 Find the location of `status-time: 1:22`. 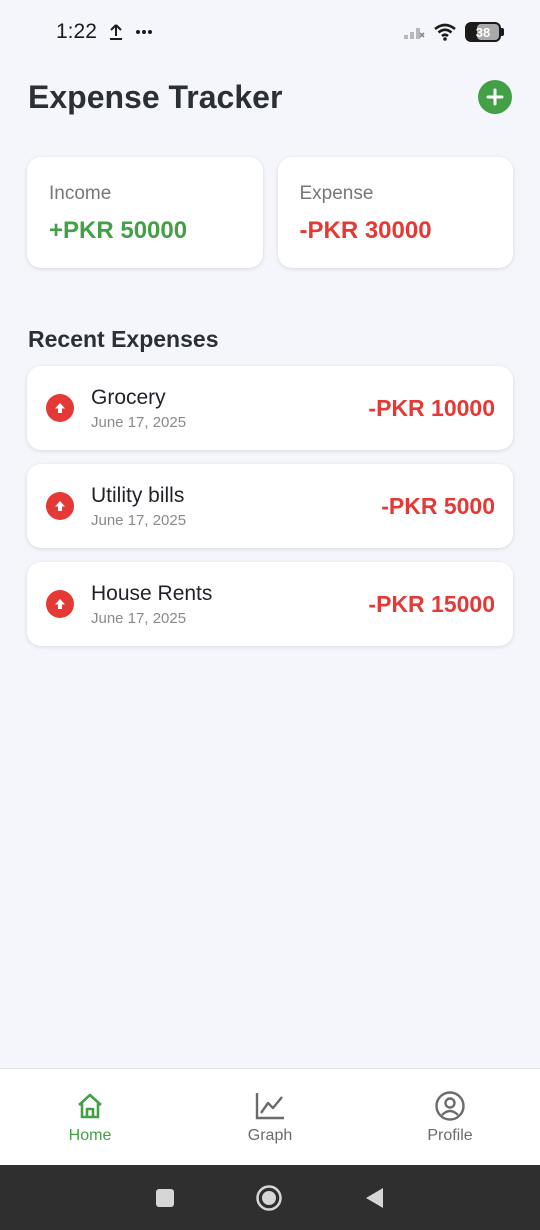

status-time: 1:22 is located at coordinates (76, 31).